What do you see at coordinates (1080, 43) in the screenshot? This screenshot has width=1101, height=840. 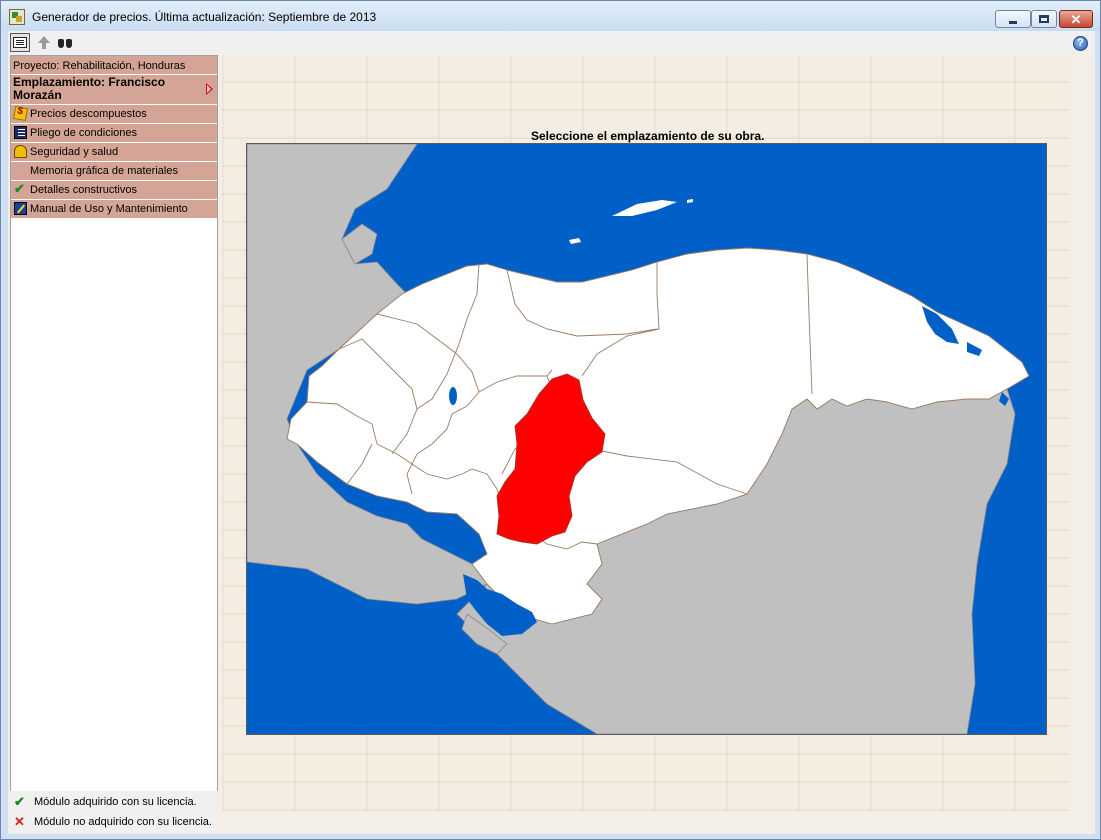 I see `help-icon: ?` at bounding box center [1080, 43].